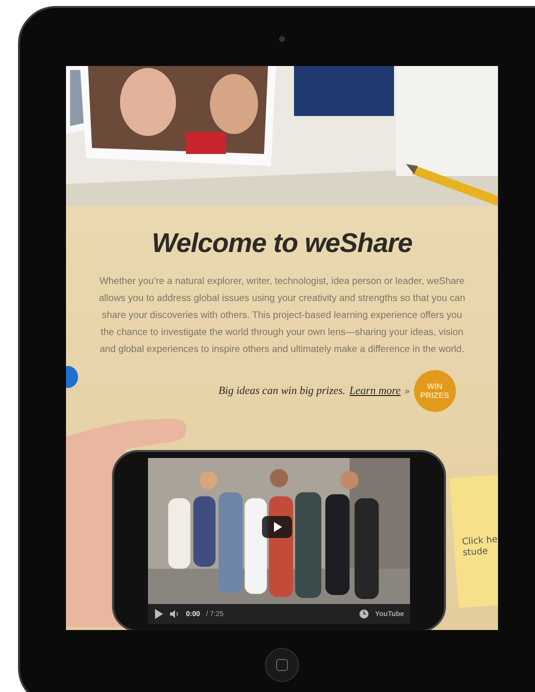 The height and width of the screenshot is (692, 535). What do you see at coordinates (282, 316) in the screenshot?
I see `intro-paragraph: Whether you’re a natural explorer, writer, technologist, idea person or leader, weShare allows you to address global issues using your creativity and strengths so that you can share your discoveries with others. This project-based learning experience offers you the chance to investigate the world through your own lens—sharing your ideas, vision and global experiences to inspire others and ultimately make a difference in the world.` at bounding box center [282, 316].